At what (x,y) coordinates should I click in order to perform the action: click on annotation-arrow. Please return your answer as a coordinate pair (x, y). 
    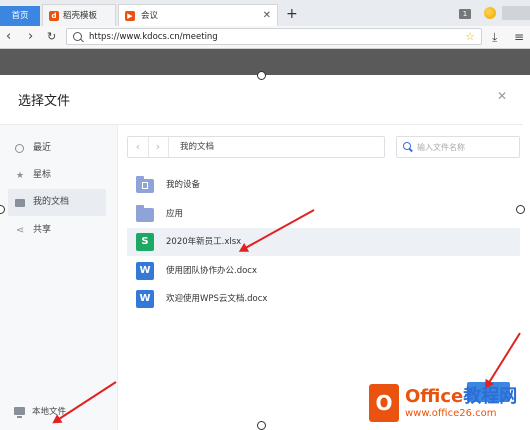
    Looking at the image, I should click on (504, 358).